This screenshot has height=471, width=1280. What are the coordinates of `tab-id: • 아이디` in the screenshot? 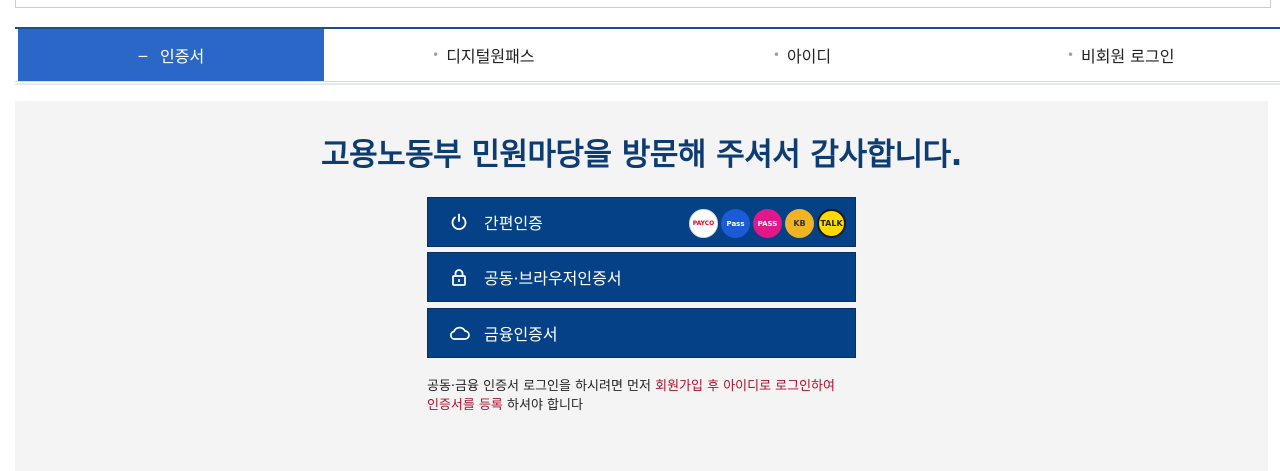 It's located at (802, 55).